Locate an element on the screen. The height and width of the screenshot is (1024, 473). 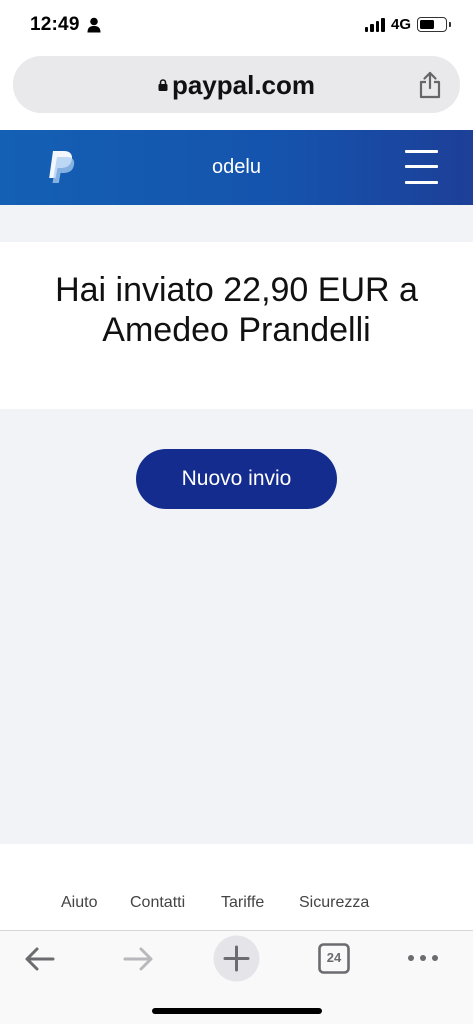
hamburger-menu-icon is located at coordinates (421, 167).